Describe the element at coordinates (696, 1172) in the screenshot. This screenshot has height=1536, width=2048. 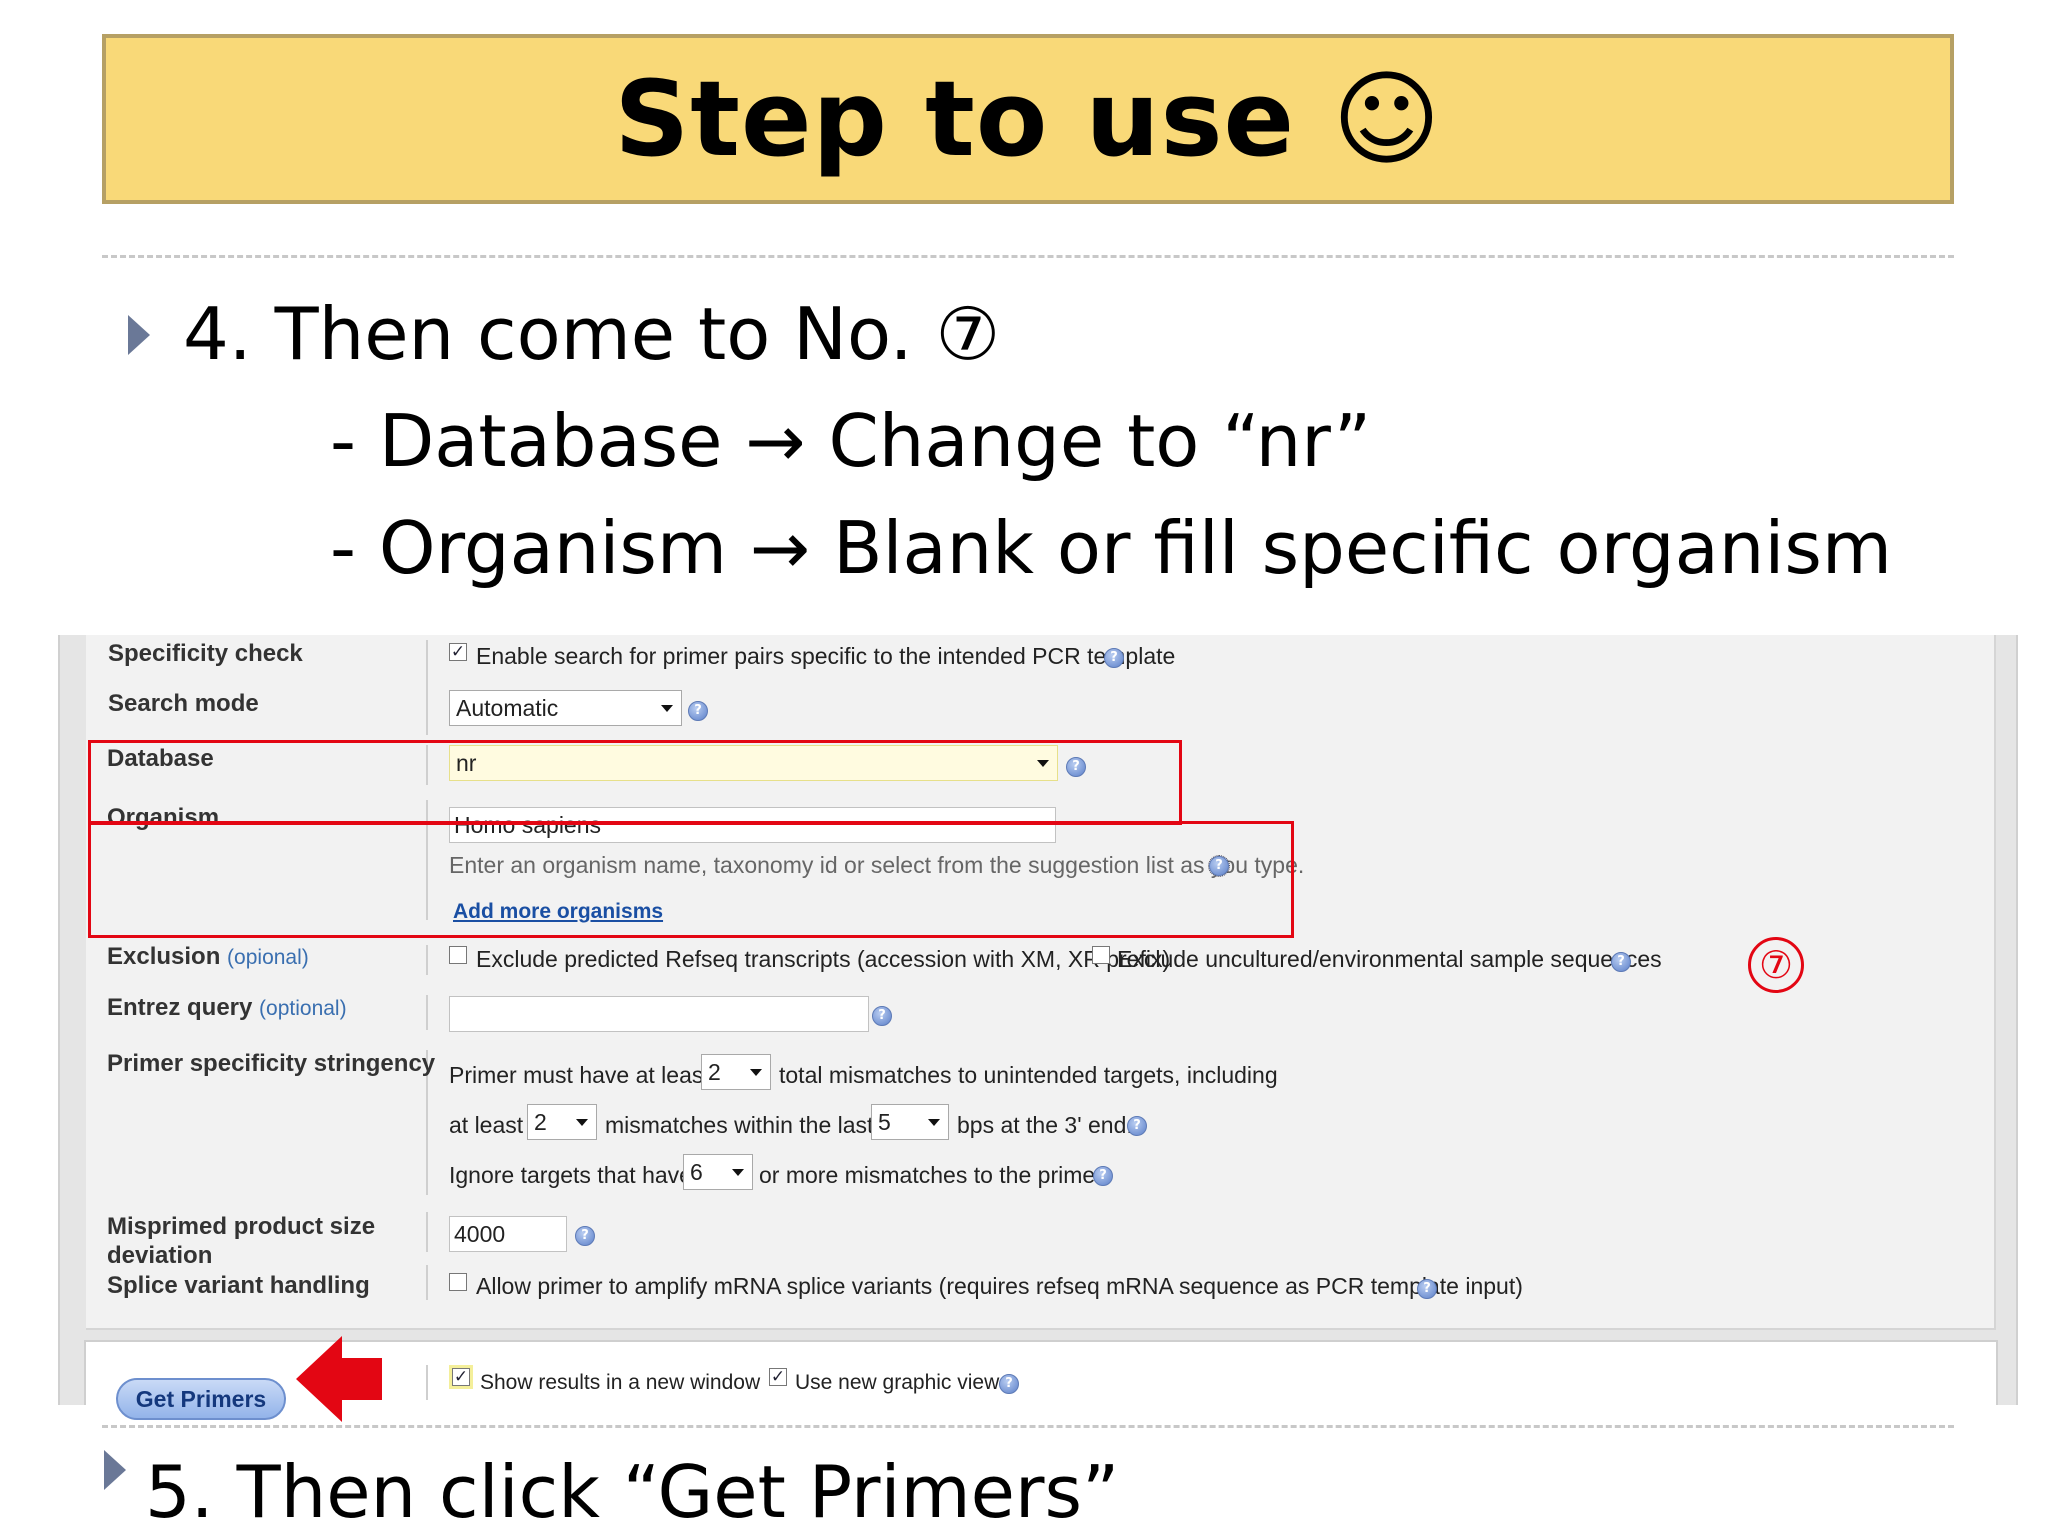
I see `ignore-targets-value: 6` at that location.